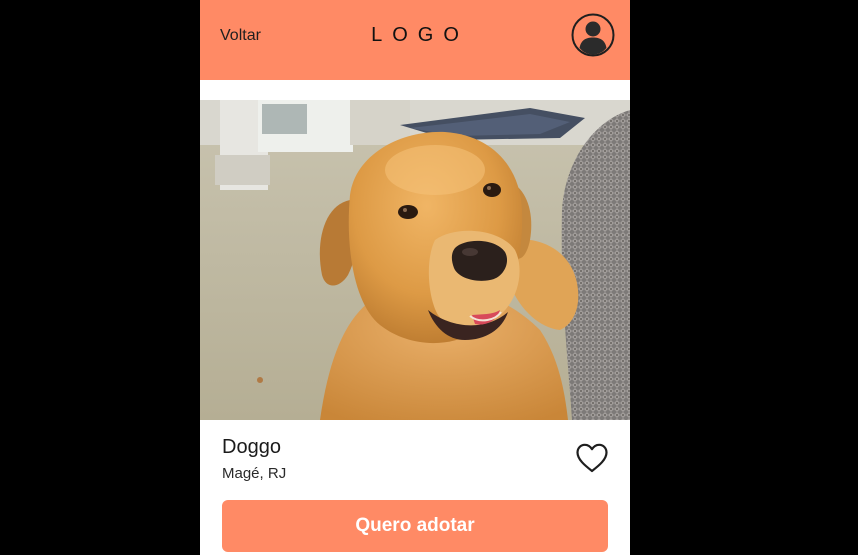 The width and height of the screenshot is (858, 555). I want to click on pet-name: Doggo, so click(251, 447).